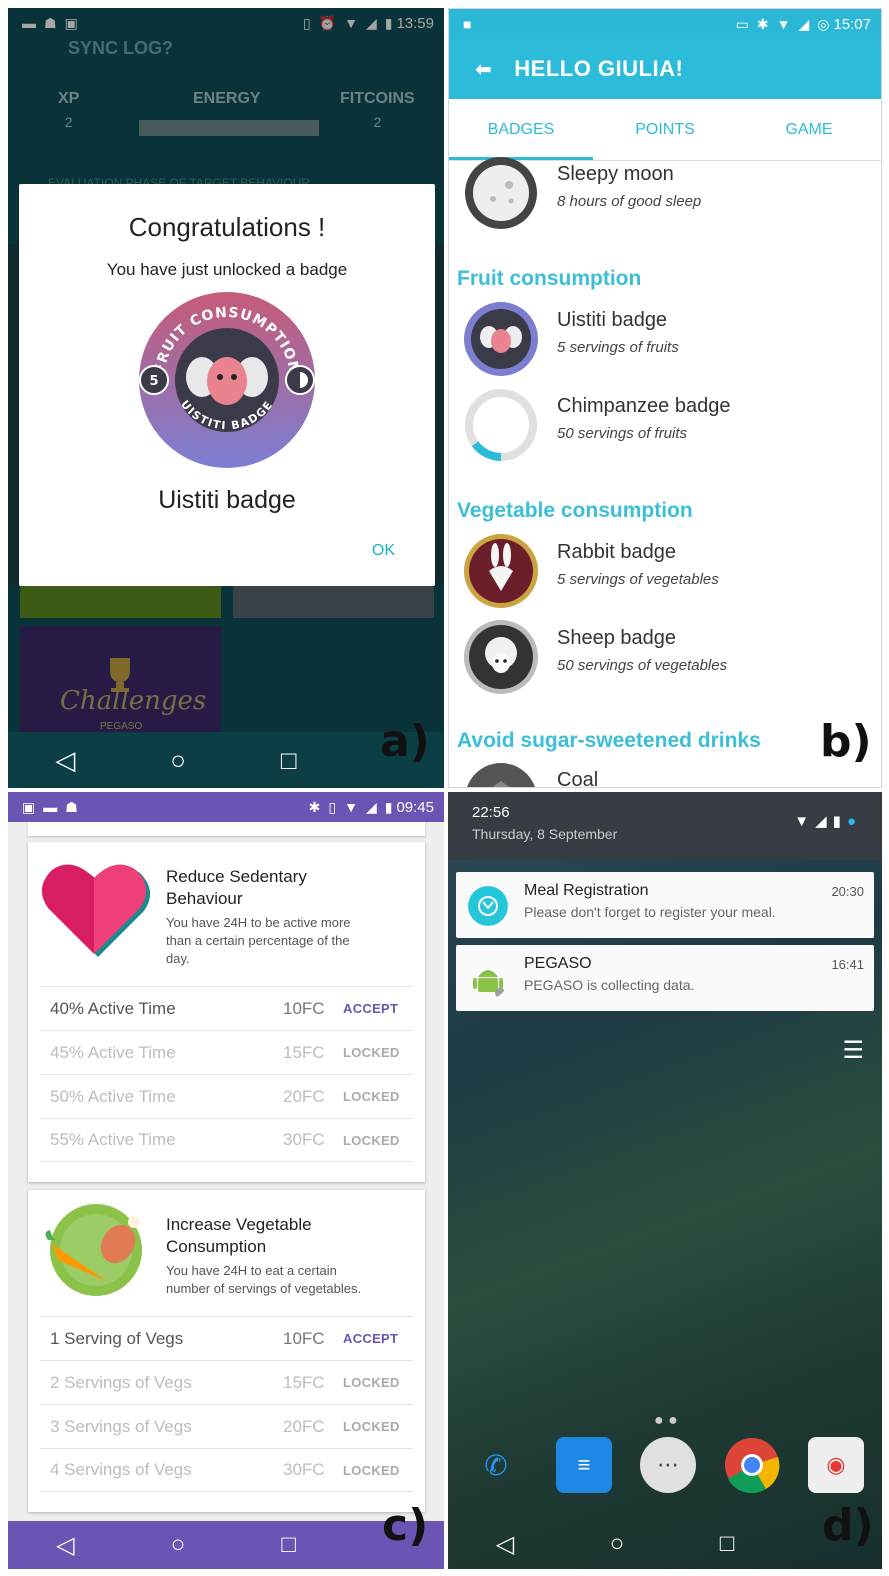  Describe the element at coordinates (95, 910) in the screenshot. I see `heart-icon` at that location.